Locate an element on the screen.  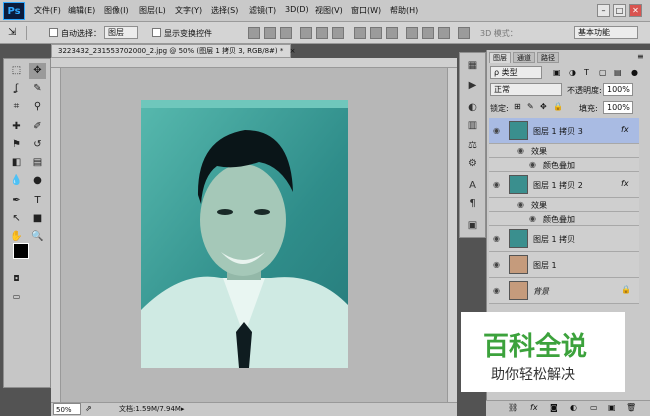
clone-stamp-icon: ⚑ is located at coordinates (16, 145).